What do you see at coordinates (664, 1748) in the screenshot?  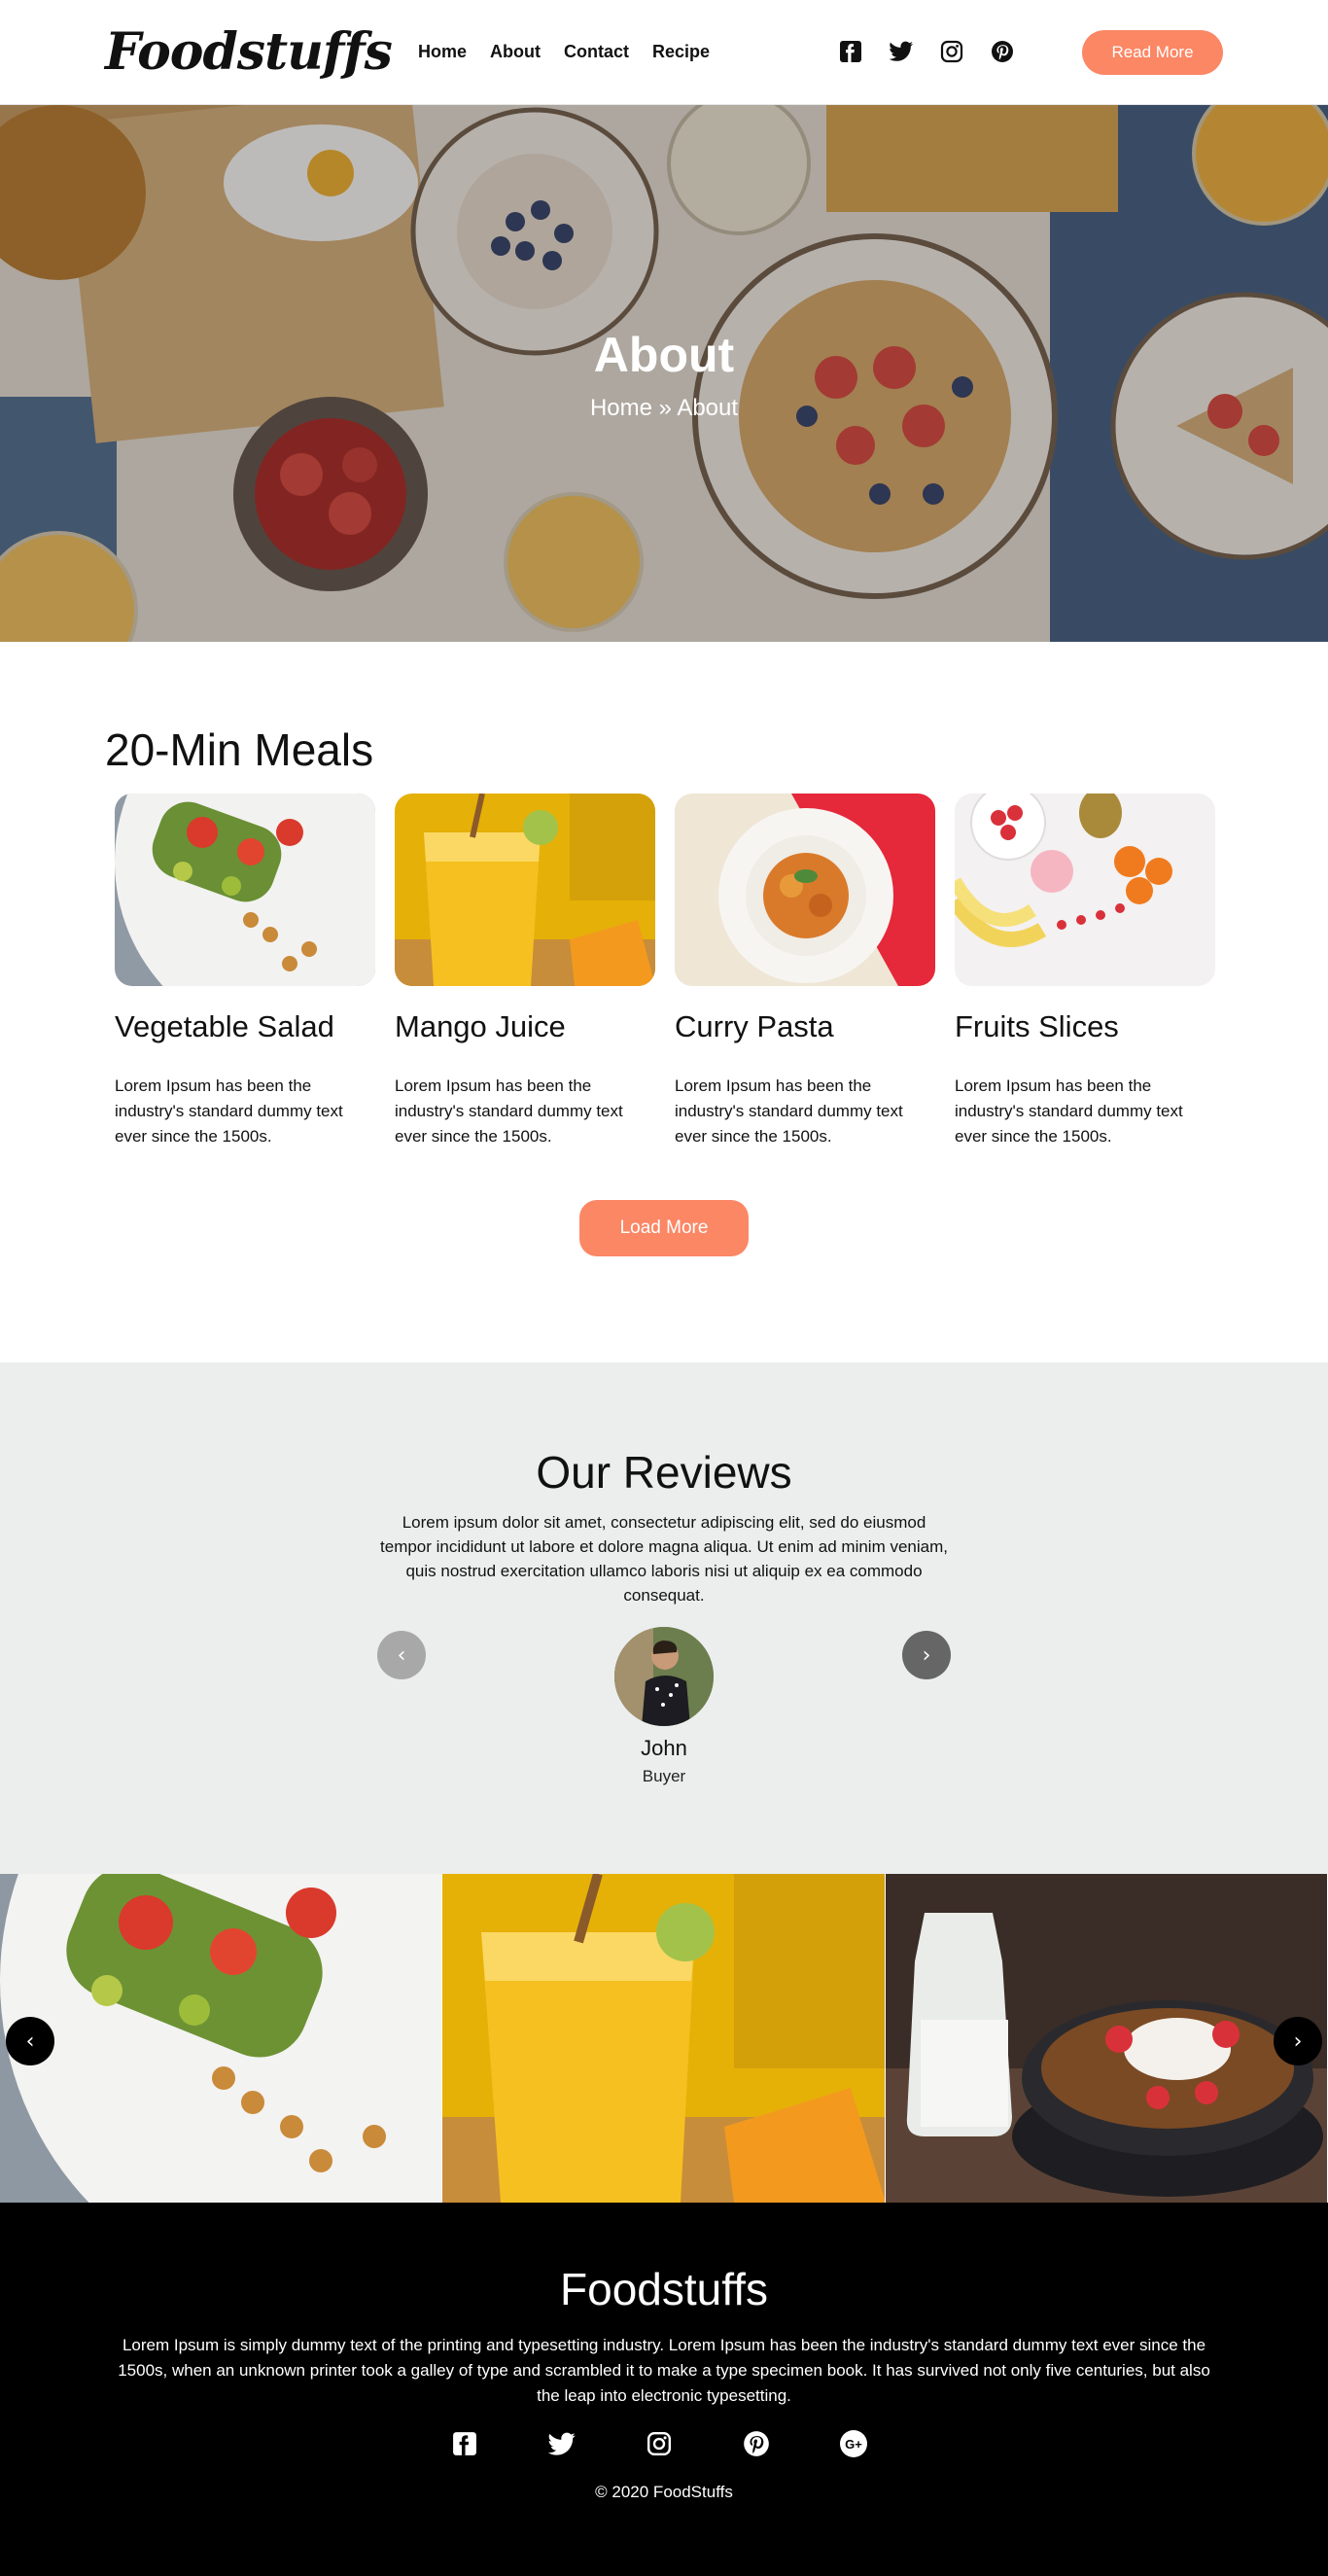 I see `reviewer-name: John` at bounding box center [664, 1748].